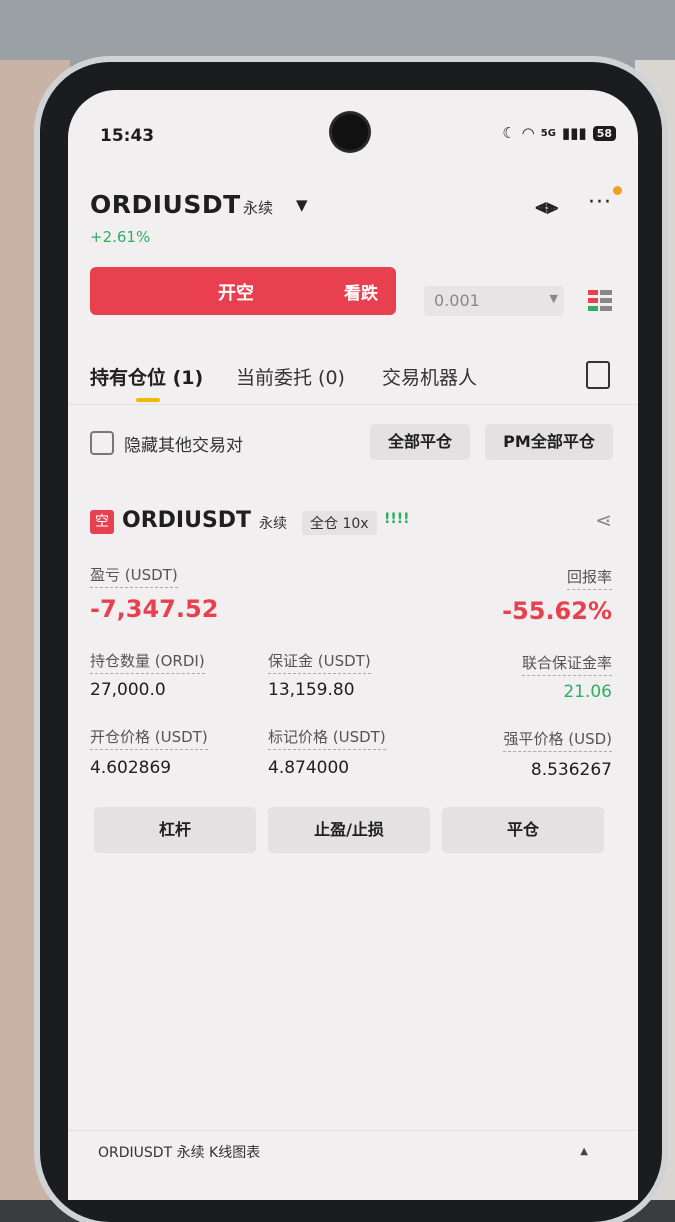 Image resolution: width=675 pixels, height=1222 pixels. Describe the element at coordinates (353, 404) in the screenshot. I see `tabs-divider` at that location.